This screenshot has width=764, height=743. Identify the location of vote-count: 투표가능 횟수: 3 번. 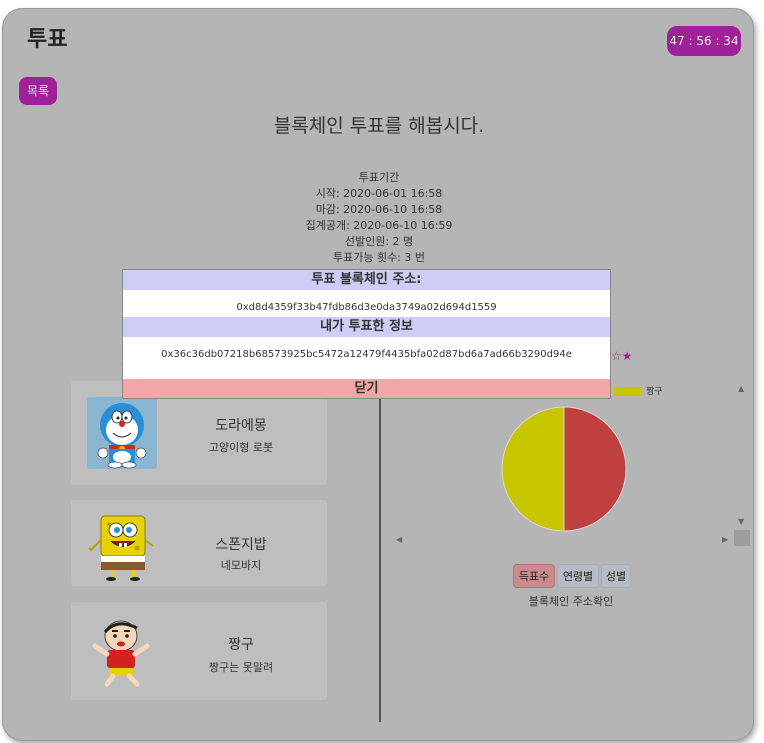
(379, 257).